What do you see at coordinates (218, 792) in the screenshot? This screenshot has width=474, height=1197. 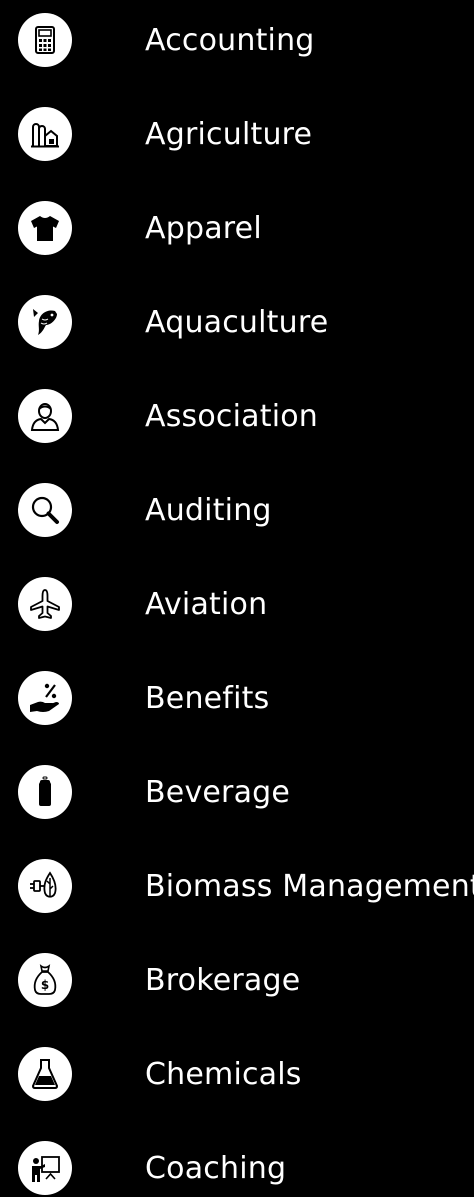 I see `industry-label: Beverage` at bounding box center [218, 792].